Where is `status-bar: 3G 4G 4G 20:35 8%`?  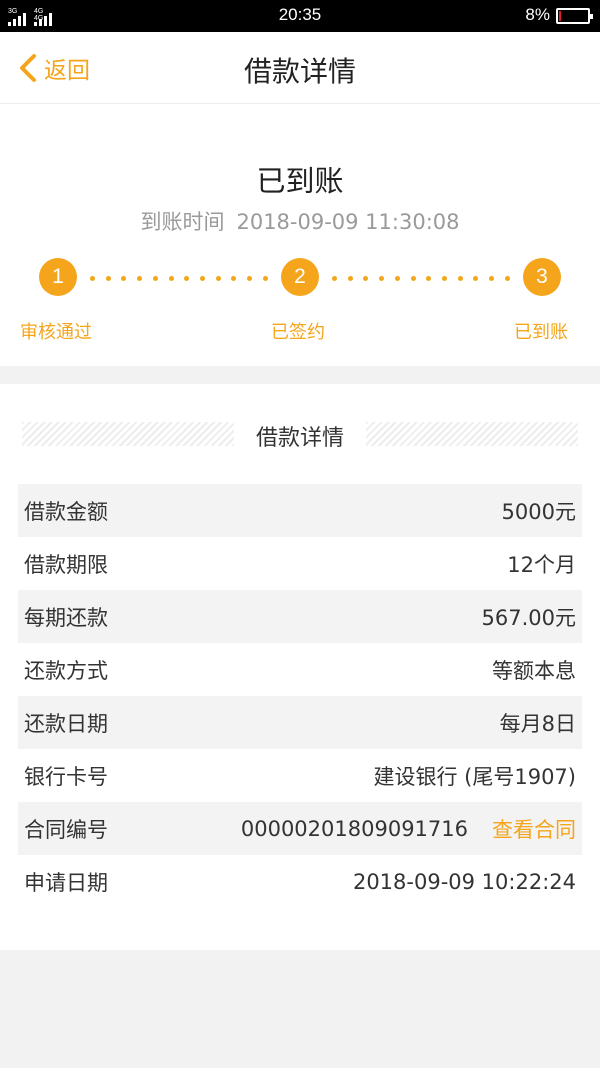 status-bar: 3G 4G 4G 20:35 8% is located at coordinates (300, 16).